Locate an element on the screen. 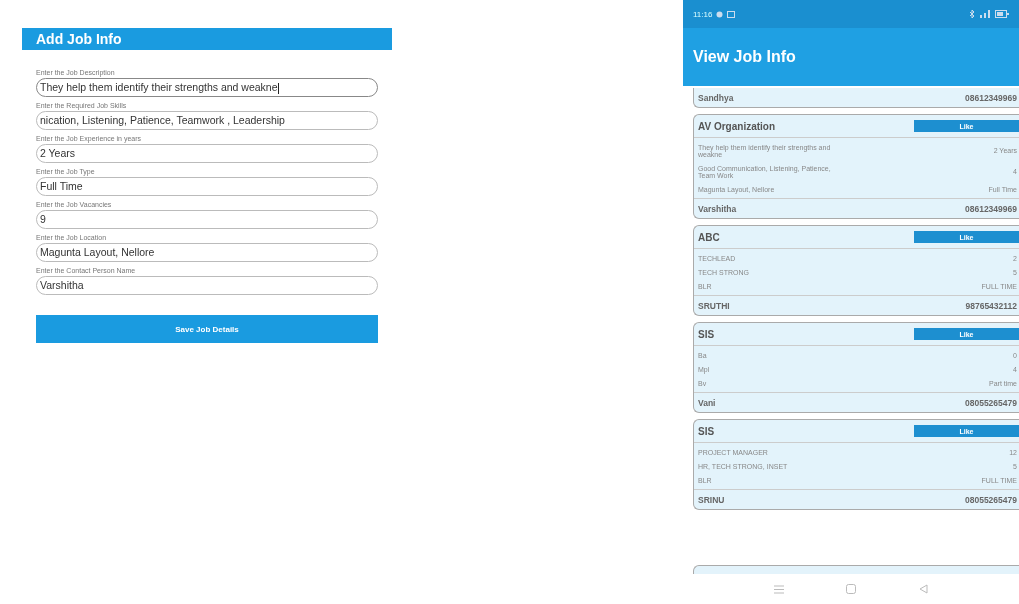 The width and height of the screenshot is (1019, 604). notification-icon is located at coordinates (720, 14).